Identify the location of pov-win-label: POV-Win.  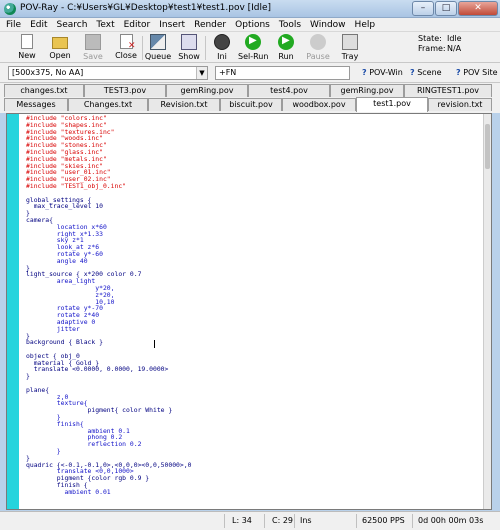
(386, 72).